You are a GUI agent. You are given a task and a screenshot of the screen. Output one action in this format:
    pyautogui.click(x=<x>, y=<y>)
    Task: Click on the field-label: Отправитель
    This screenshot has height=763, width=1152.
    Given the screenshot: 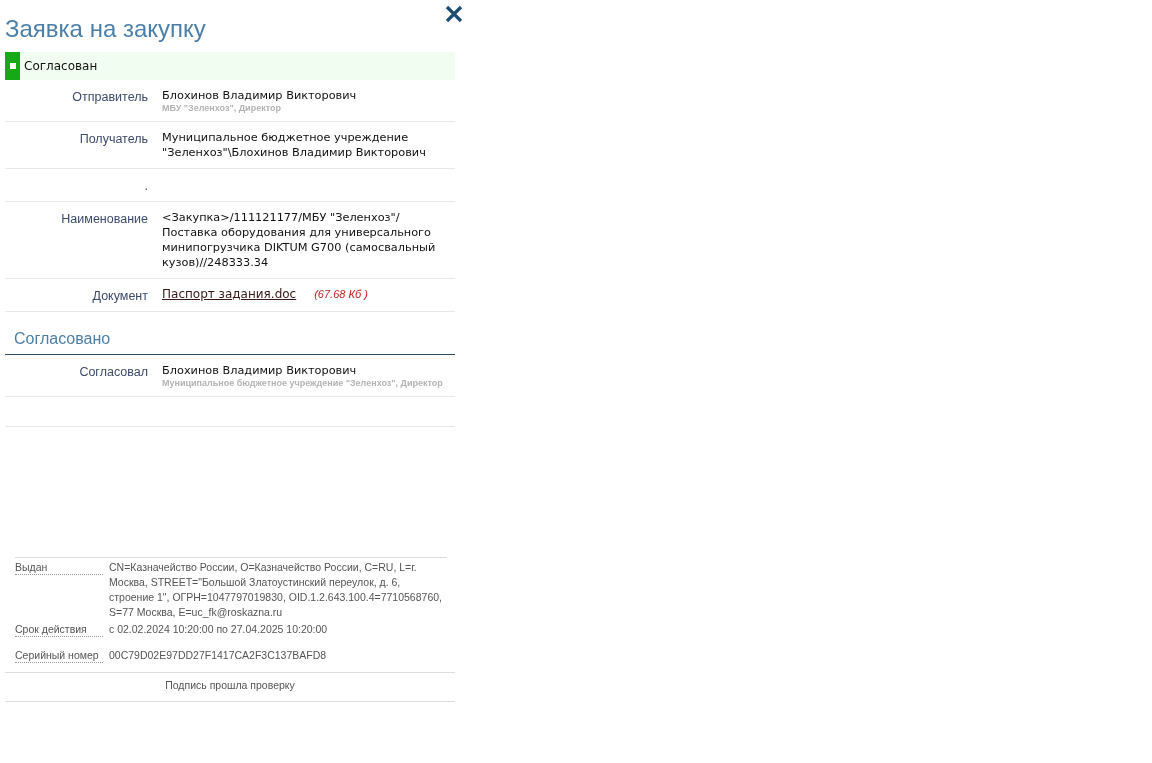 What is the action you would take?
    pyautogui.click(x=109, y=97)
    